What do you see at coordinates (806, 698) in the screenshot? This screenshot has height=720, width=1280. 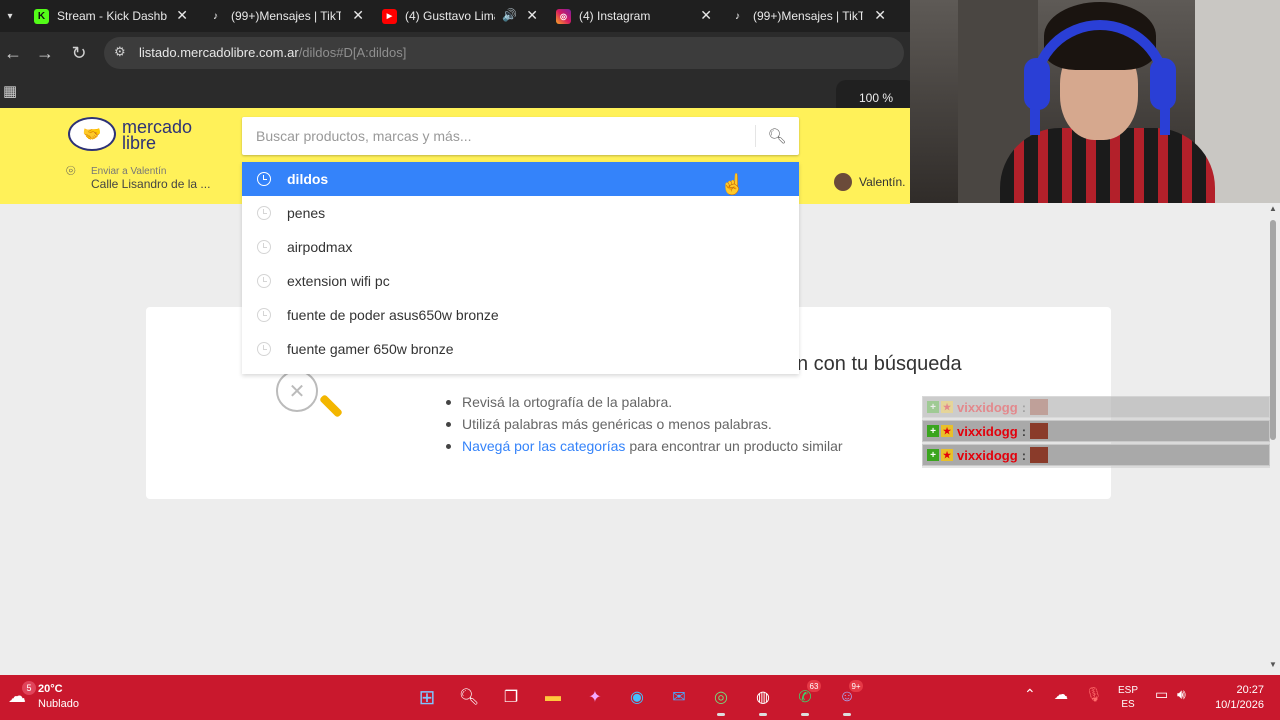 I see `whatsapp-icon: ✆ 63` at bounding box center [806, 698].